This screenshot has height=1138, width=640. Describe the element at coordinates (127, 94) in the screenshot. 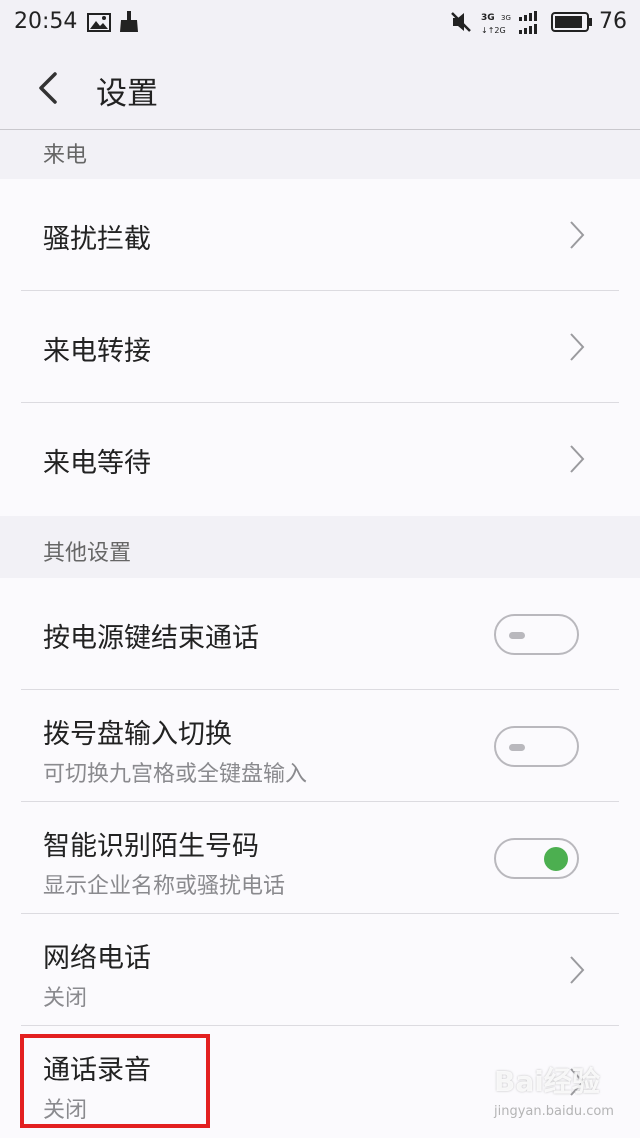

I see `page-title: 设置` at that location.